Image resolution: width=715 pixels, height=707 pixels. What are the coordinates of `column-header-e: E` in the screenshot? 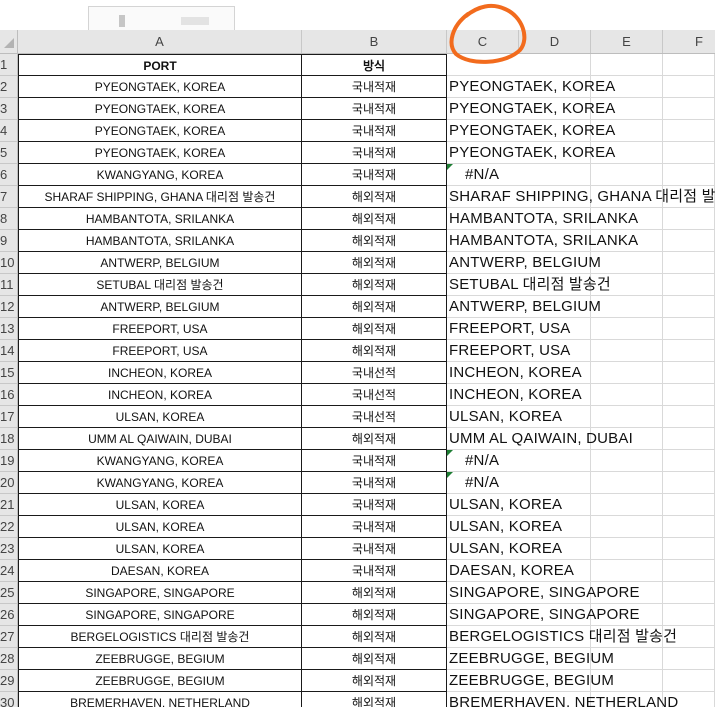 It's located at (627, 41).